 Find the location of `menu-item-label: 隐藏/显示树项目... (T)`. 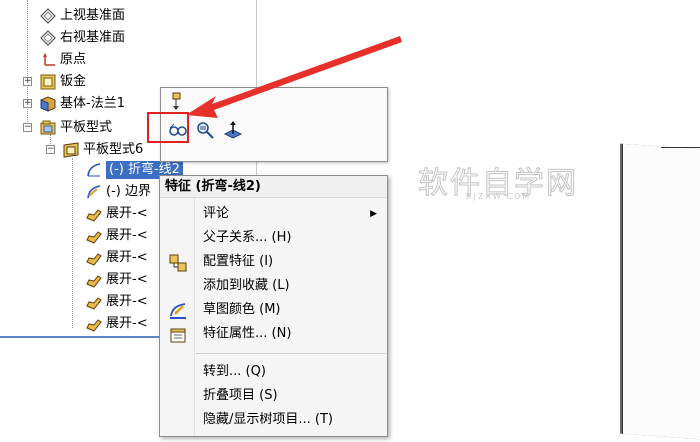

menu-item-label: 隐藏/显示树项目... (T) is located at coordinates (268, 419).